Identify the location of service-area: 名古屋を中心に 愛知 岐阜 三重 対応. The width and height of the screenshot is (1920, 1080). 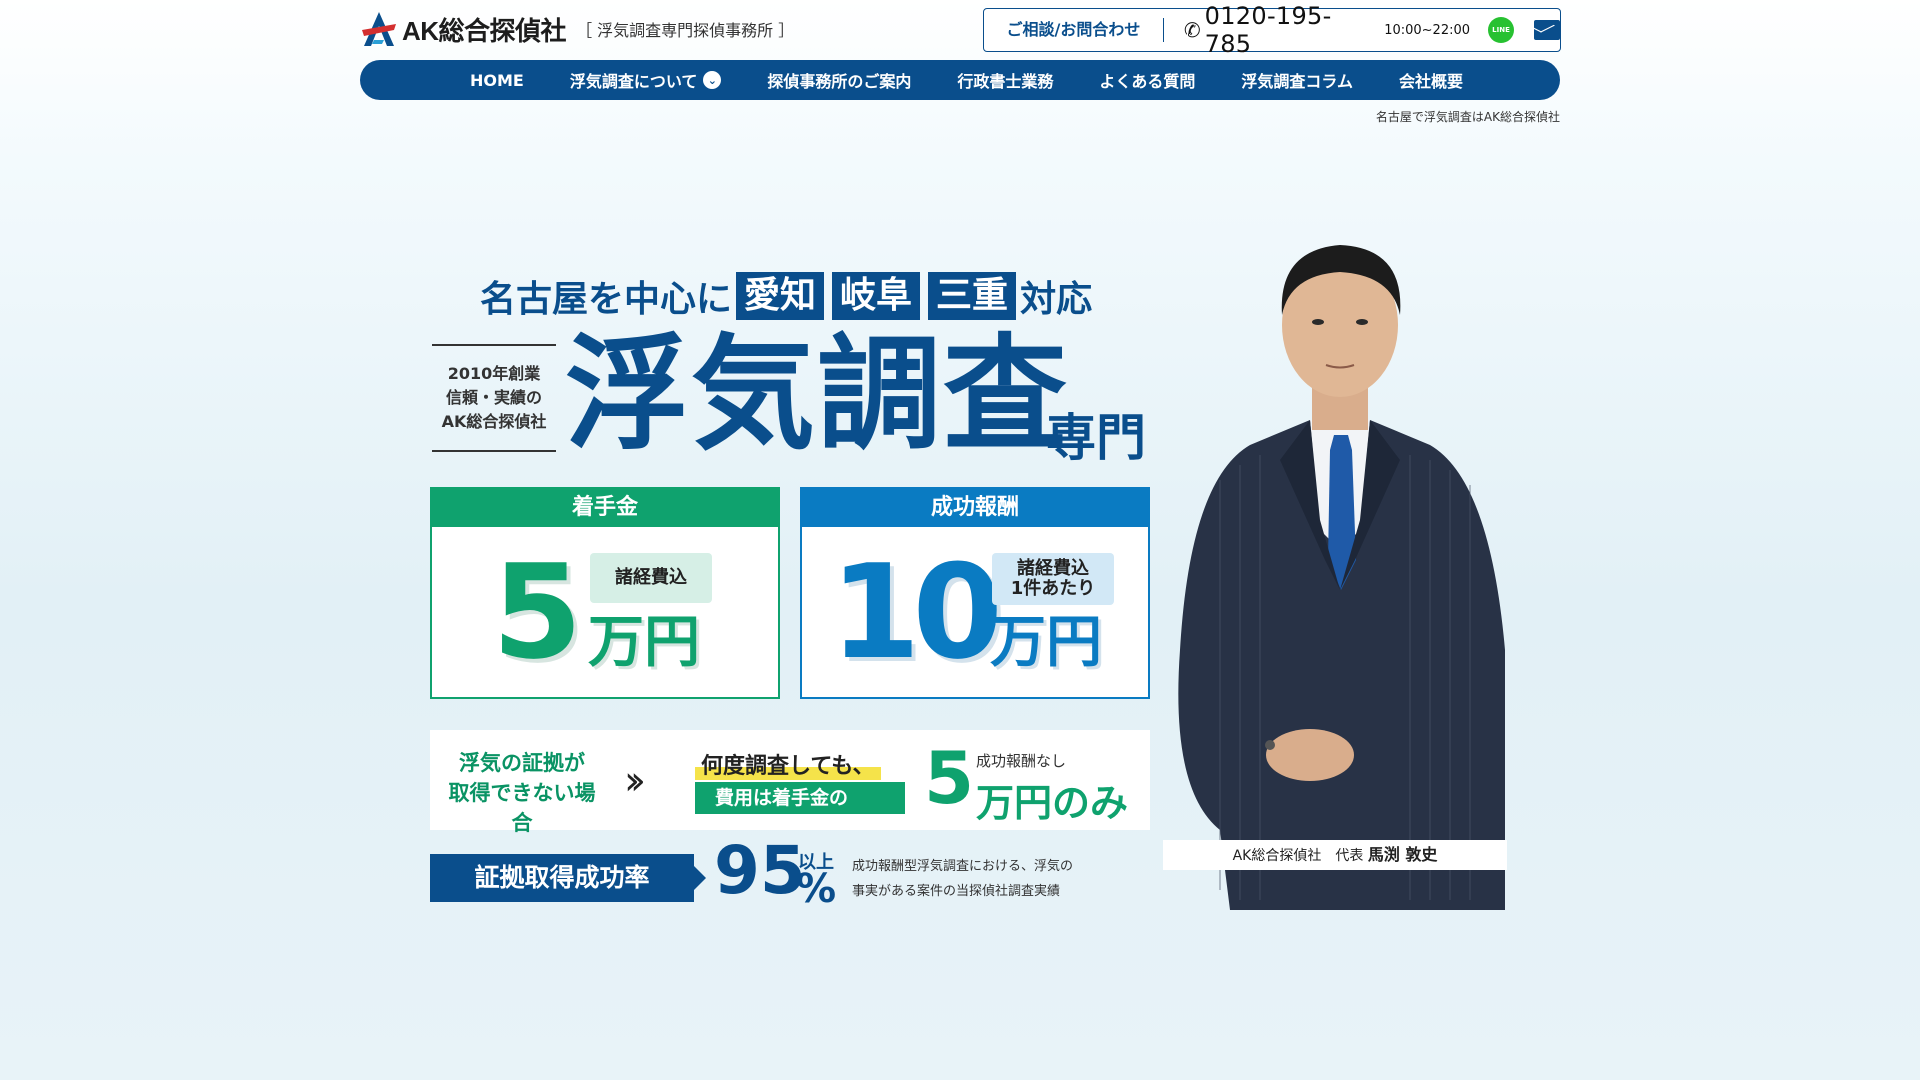
(786, 296).